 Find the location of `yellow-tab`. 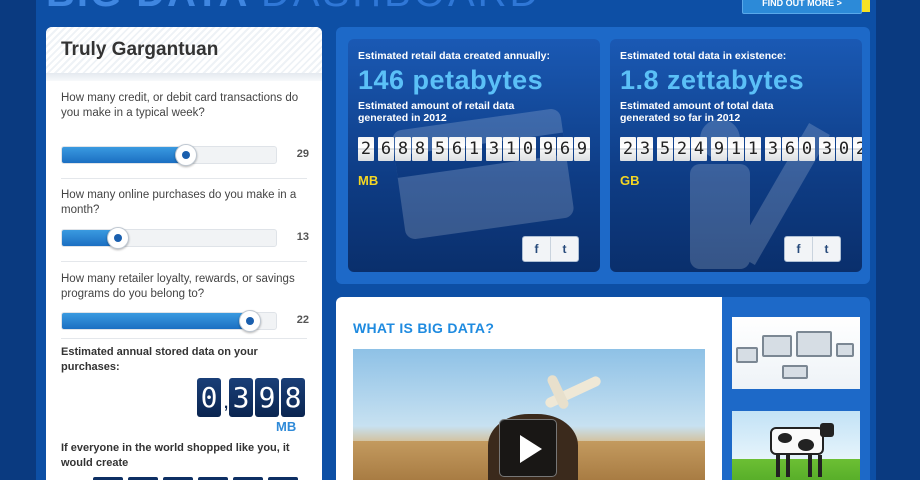

yellow-tab is located at coordinates (866, 6).